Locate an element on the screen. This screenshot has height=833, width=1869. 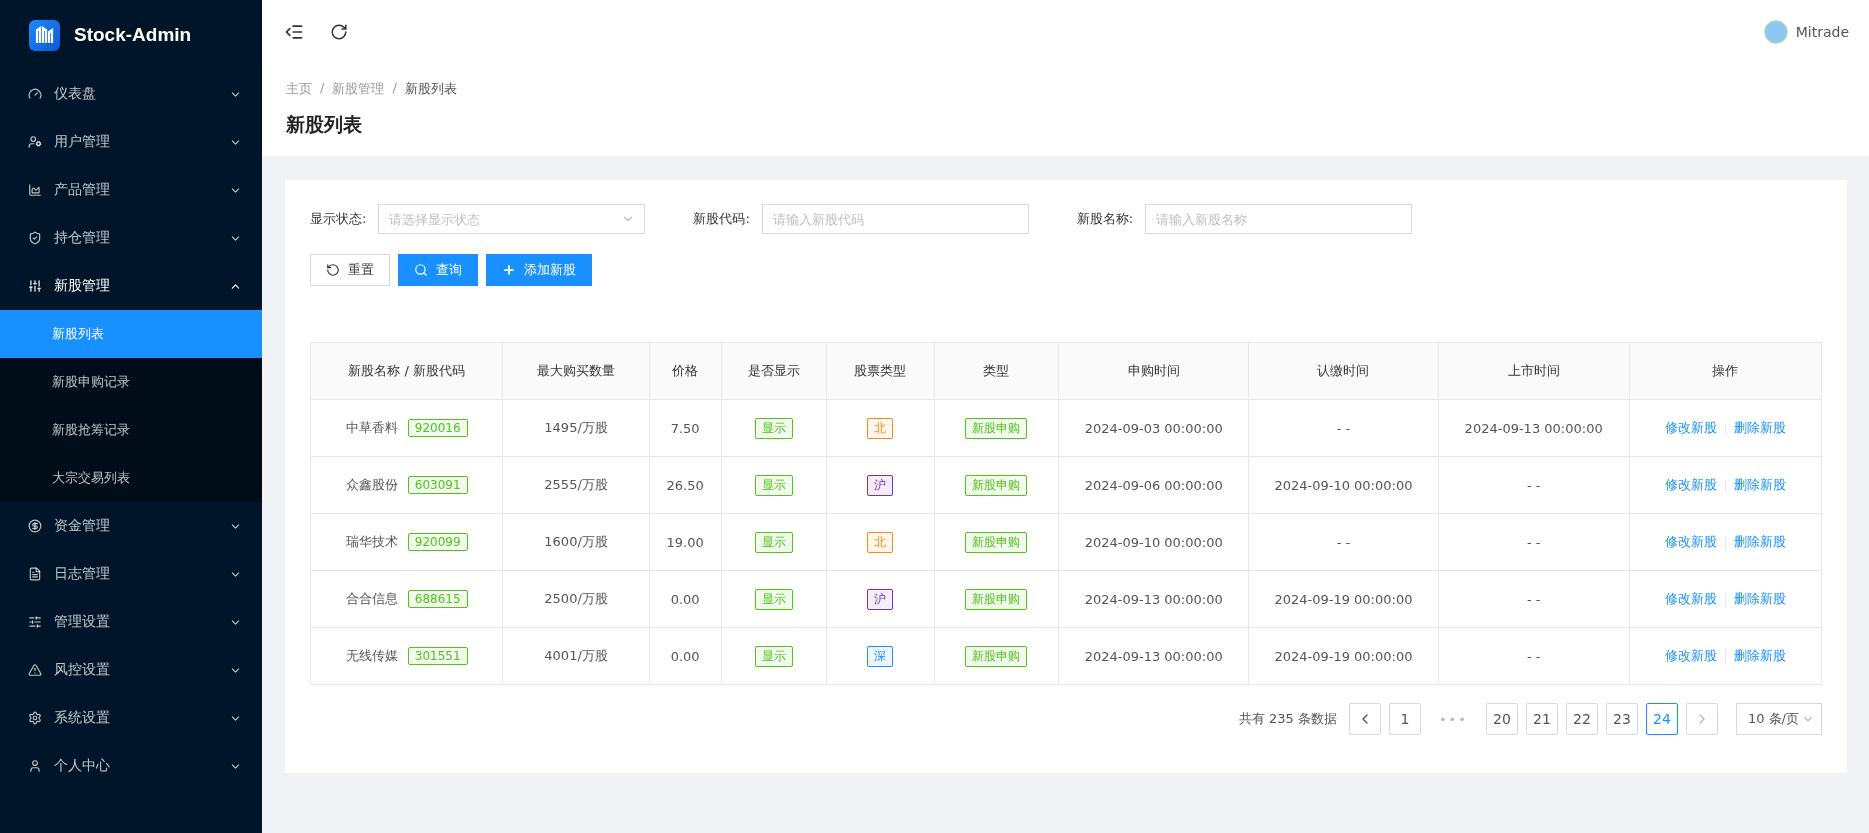
page-button: 22 is located at coordinates (1581, 719).